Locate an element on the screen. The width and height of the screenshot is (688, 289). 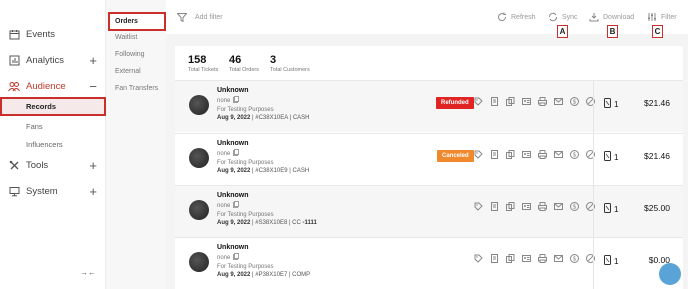
subnav-fan-transfers: Fan Transfers is located at coordinates (136, 88).